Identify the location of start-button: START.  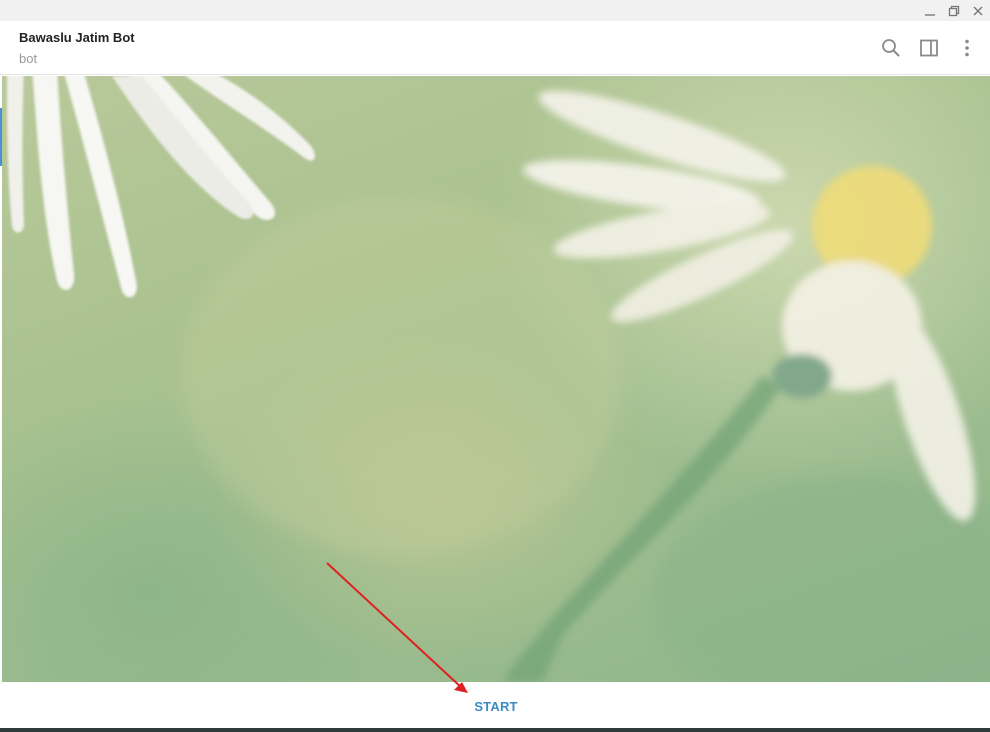
(496, 705).